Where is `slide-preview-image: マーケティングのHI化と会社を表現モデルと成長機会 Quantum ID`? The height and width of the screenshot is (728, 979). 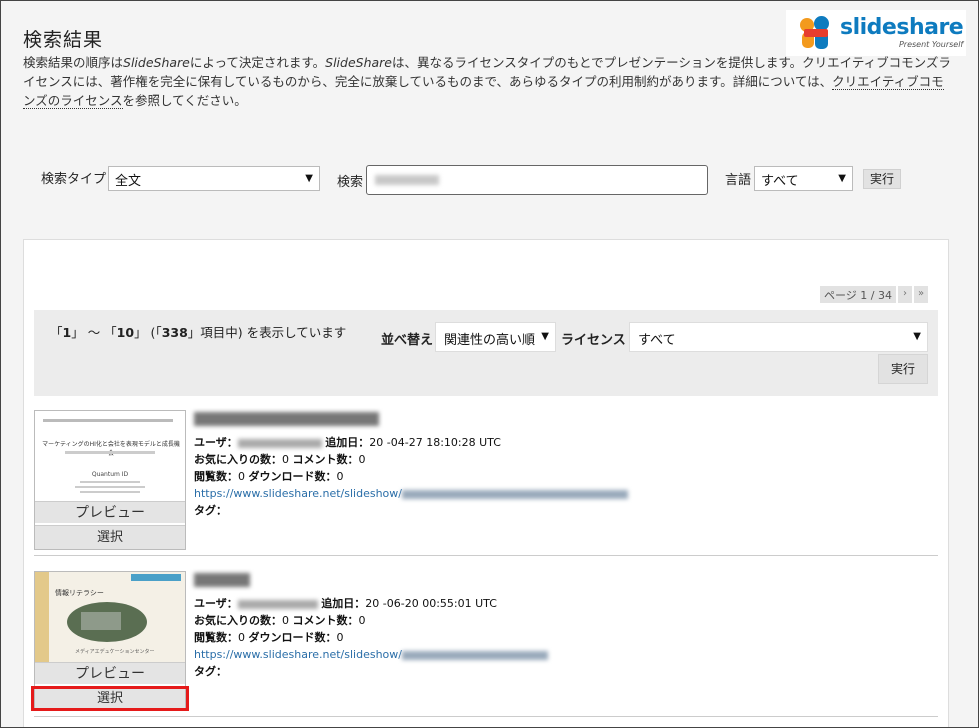 slide-preview-image: マーケティングのHI化と会社を表現モデルと成長機会 Quantum ID is located at coordinates (110, 456).